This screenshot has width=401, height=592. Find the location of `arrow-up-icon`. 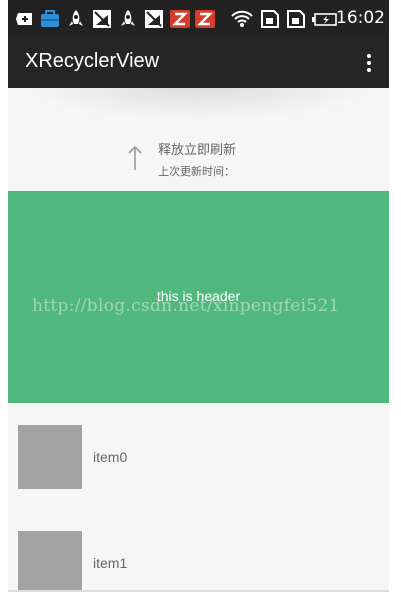

arrow-up-icon is located at coordinates (135, 157).